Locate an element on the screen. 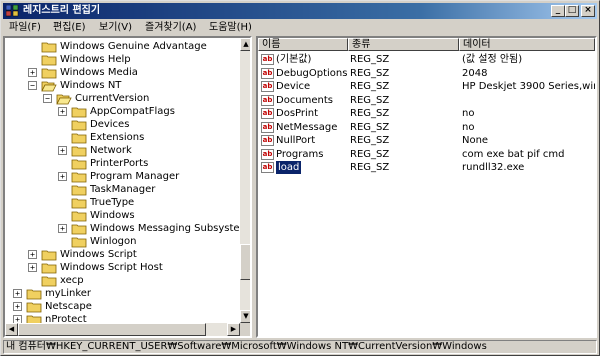  tree-item: + Netscape is located at coordinates (122, 306).